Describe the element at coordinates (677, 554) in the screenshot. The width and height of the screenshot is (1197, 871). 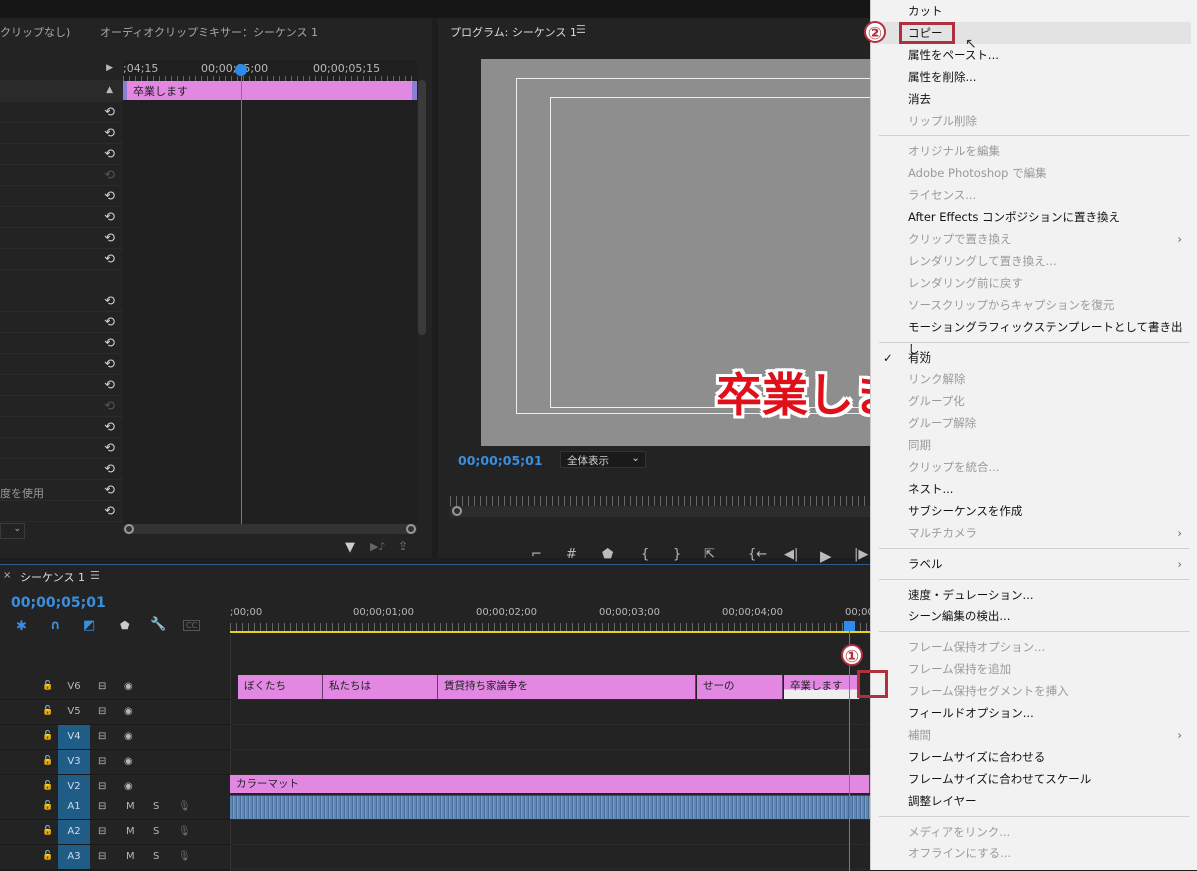
I see `mark-out-icon: }` at that location.